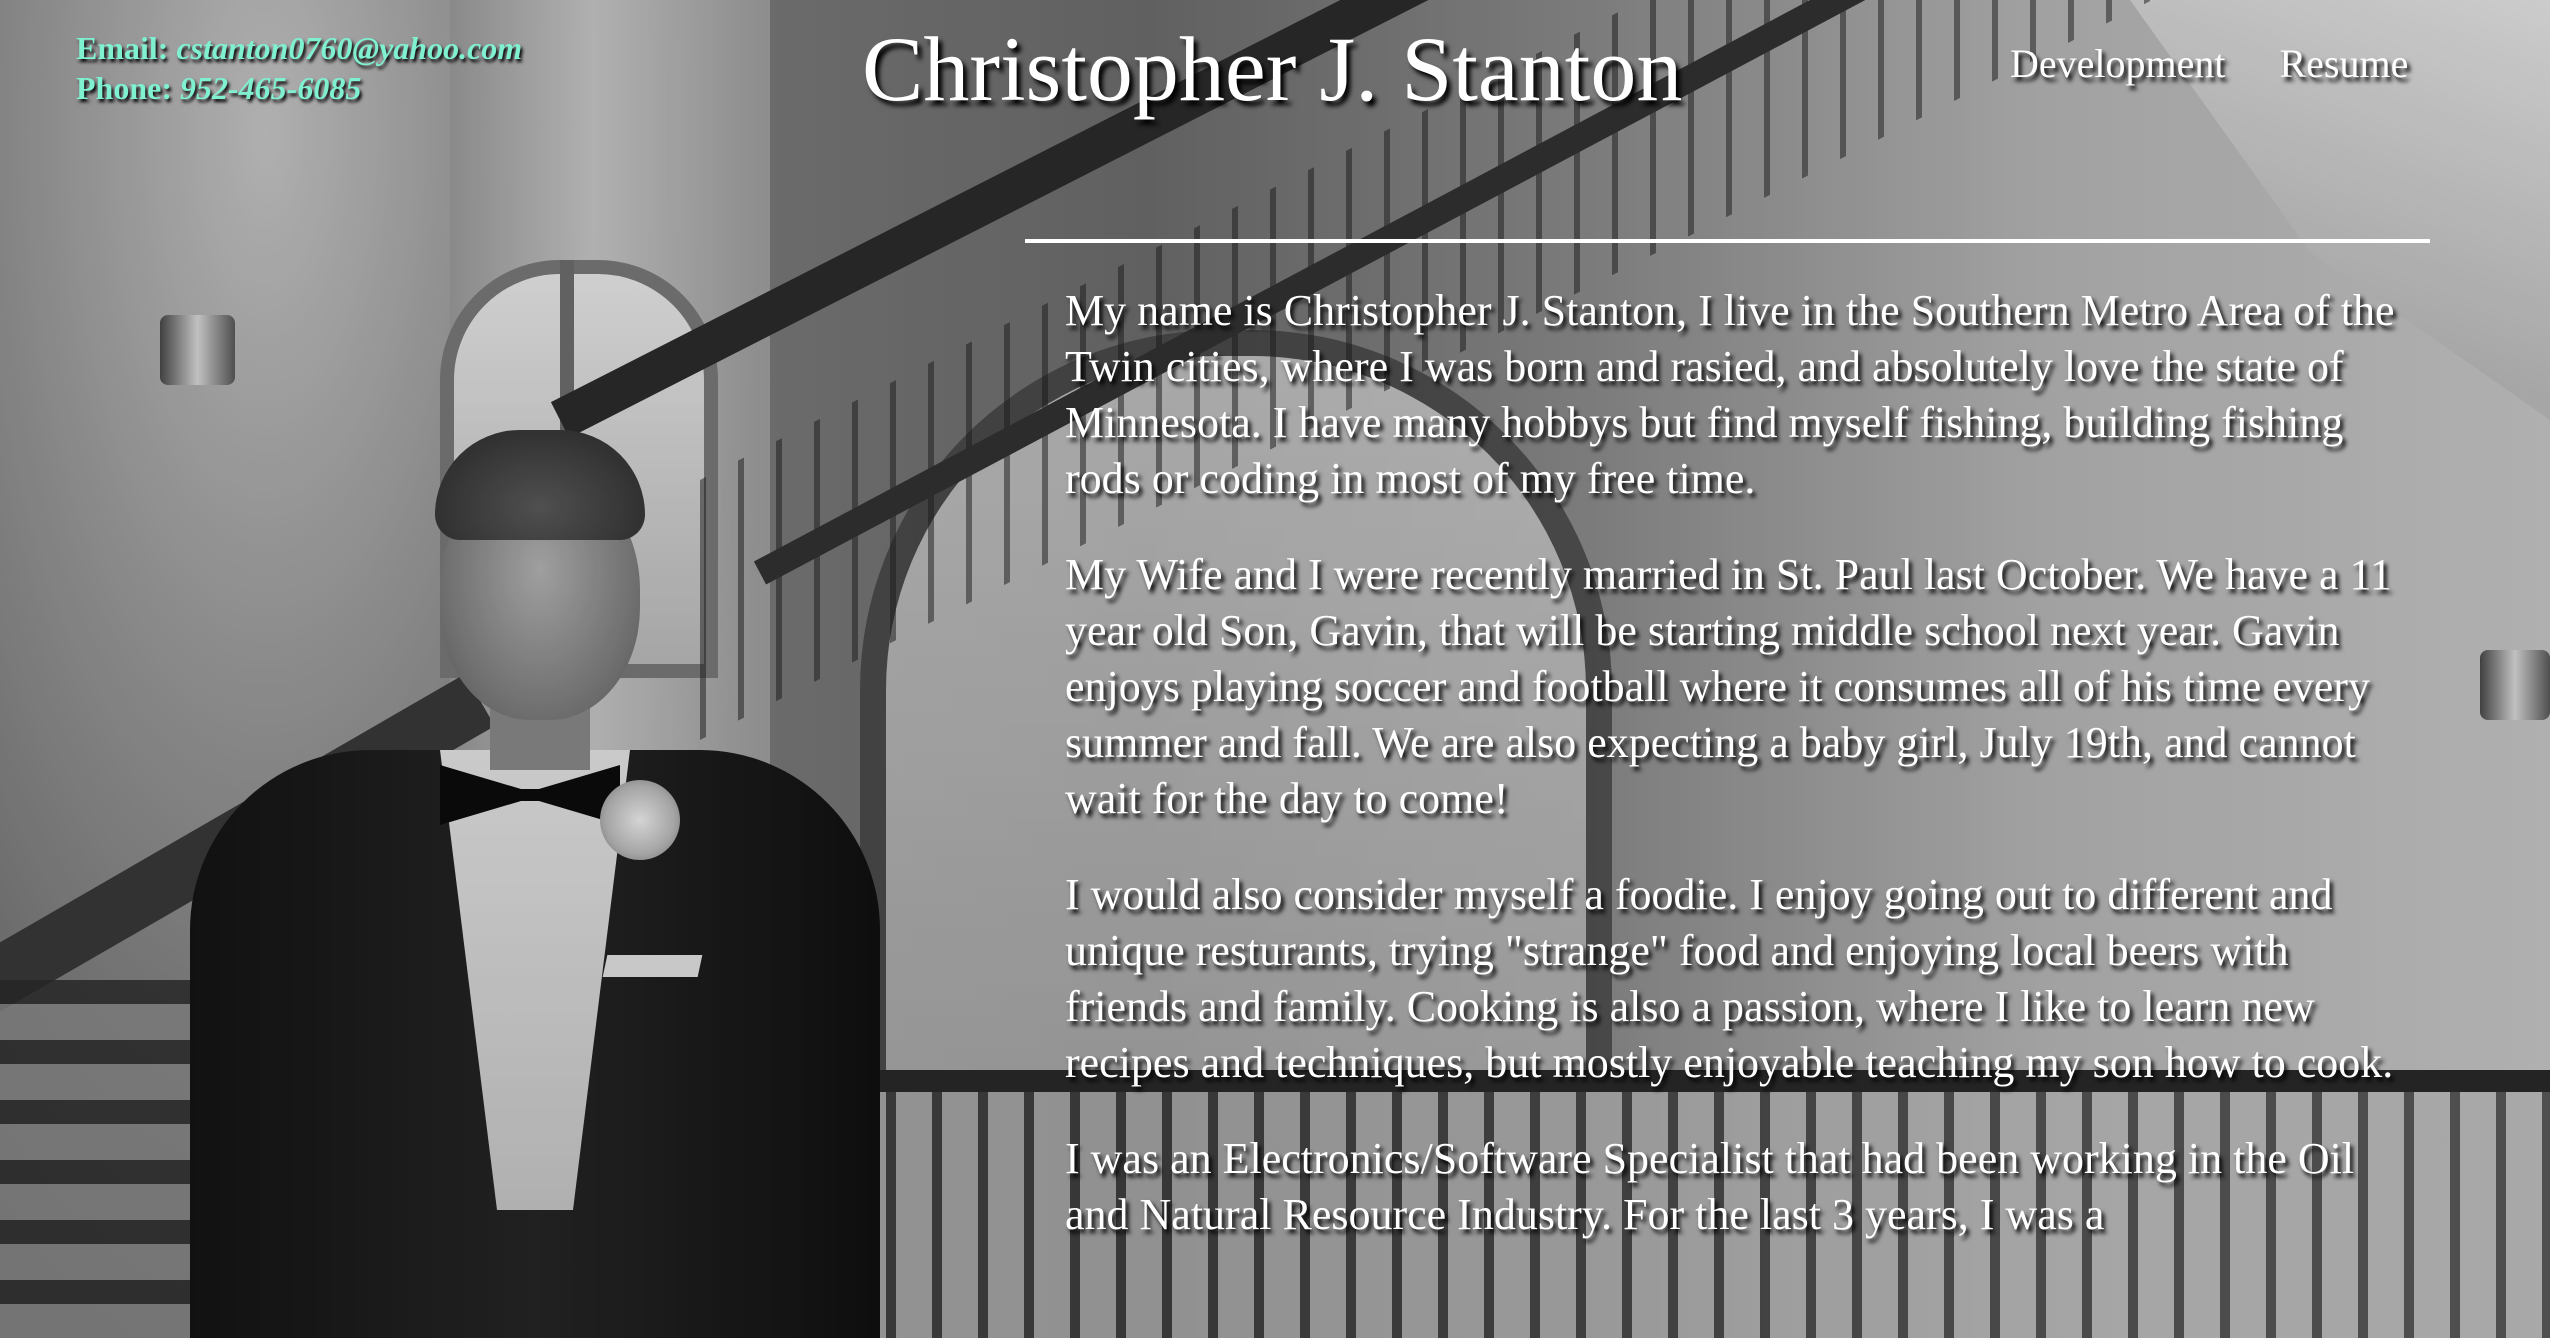 The height and width of the screenshot is (1338, 2550). Describe the element at coordinates (122, 48) in the screenshot. I see `email-label: Email:` at that location.